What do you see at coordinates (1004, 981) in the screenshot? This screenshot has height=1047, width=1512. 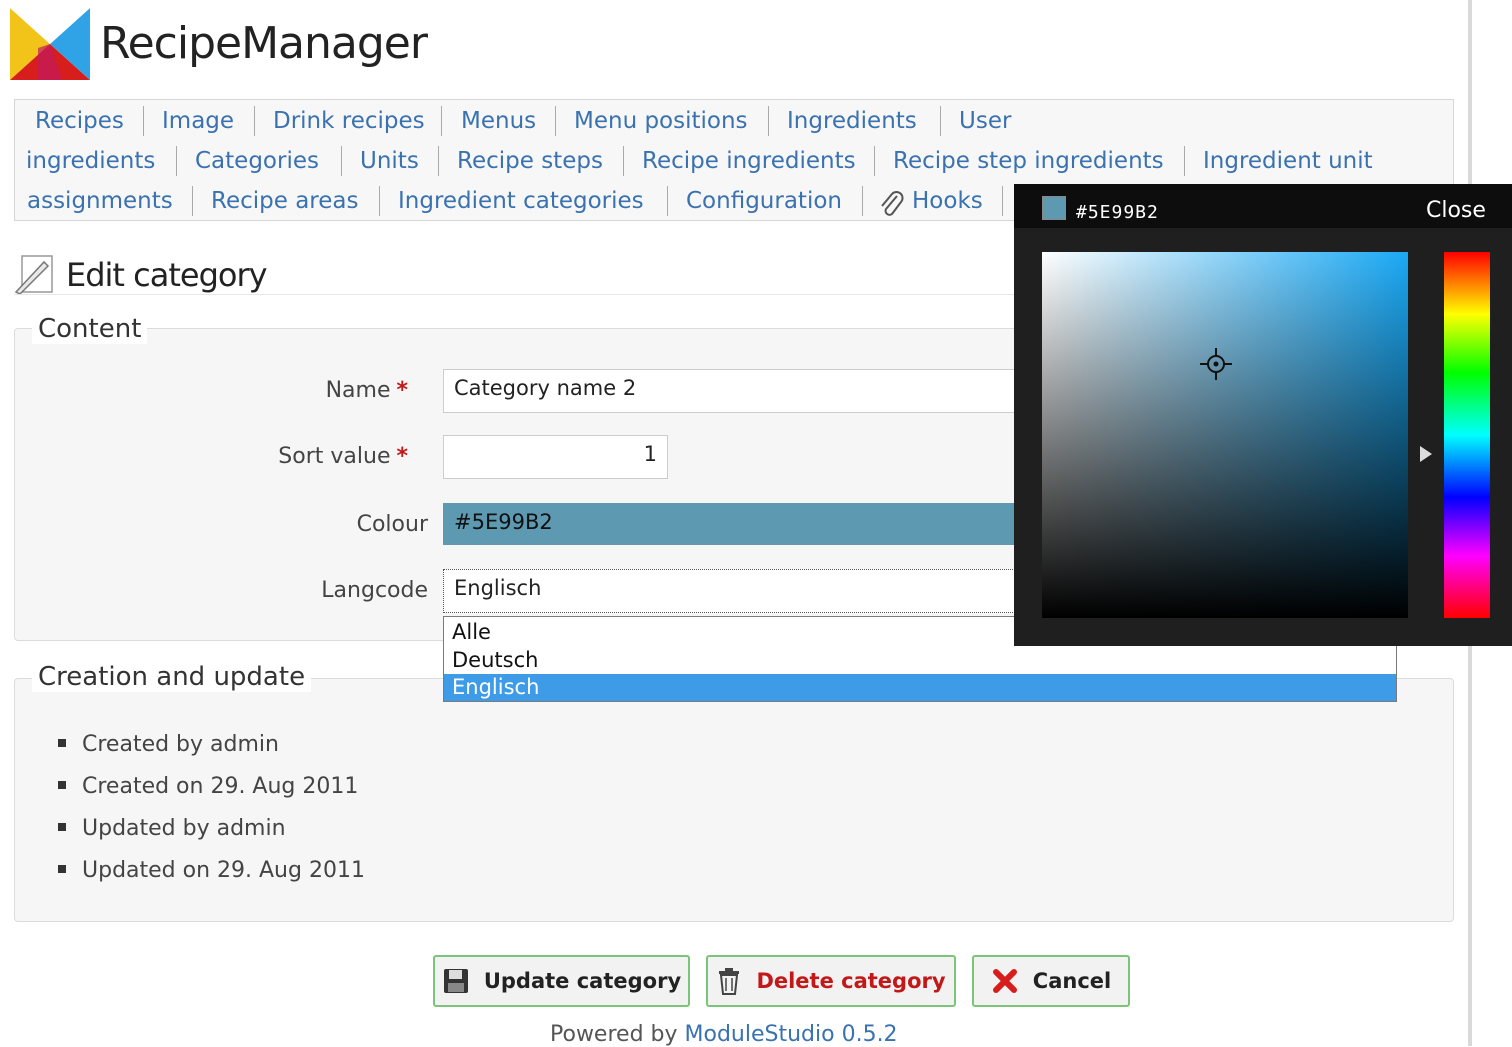 I see `cross-icon` at bounding box center [1004, 981].